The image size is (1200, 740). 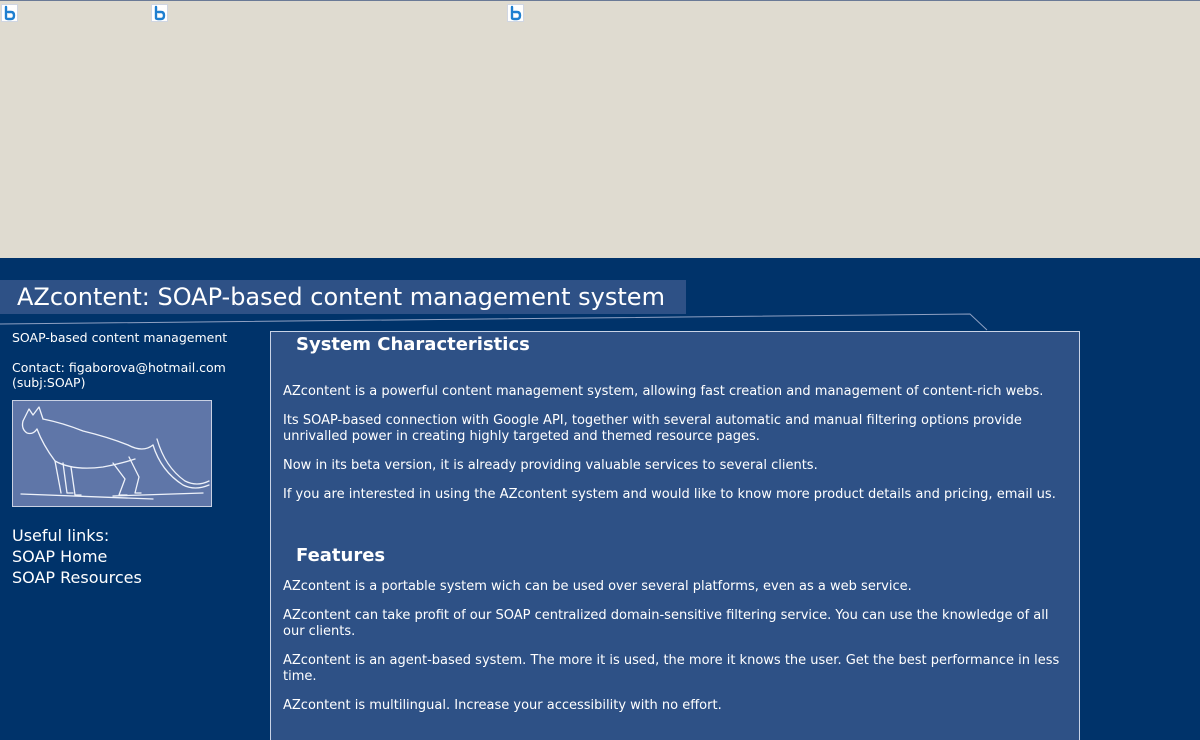 I want to click on cat-sketch-image, so click(x=112, y=453).